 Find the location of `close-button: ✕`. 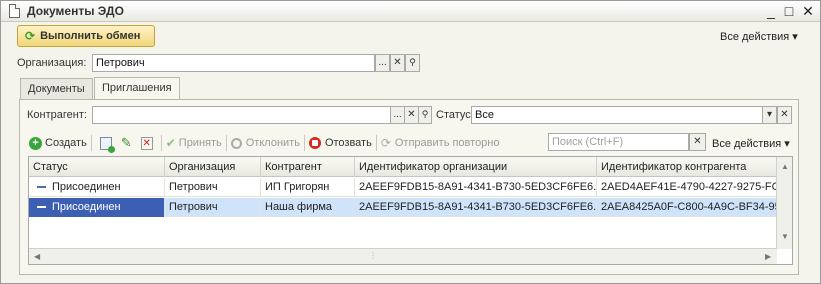

close-button: ✕ is located at coordinates (808, 11).